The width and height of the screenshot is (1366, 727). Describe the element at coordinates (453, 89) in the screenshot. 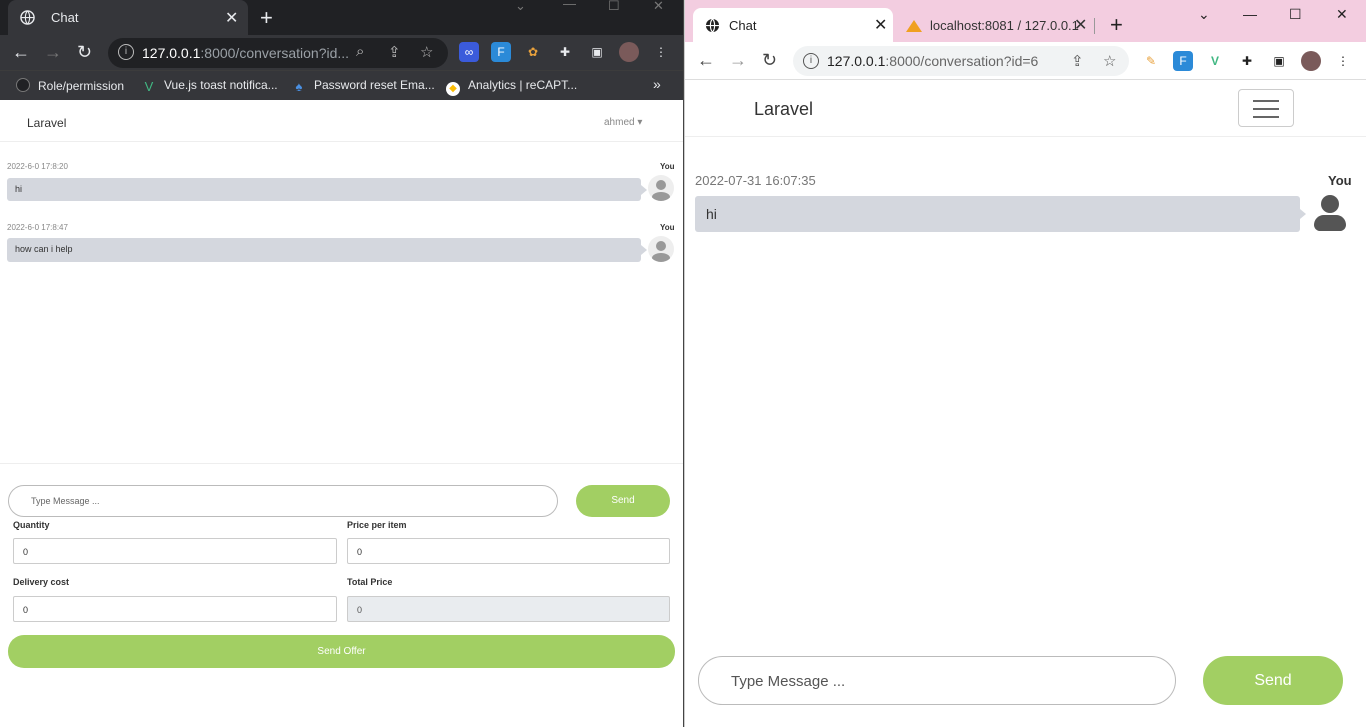

I see `analytics-icon: ◆` at that location.